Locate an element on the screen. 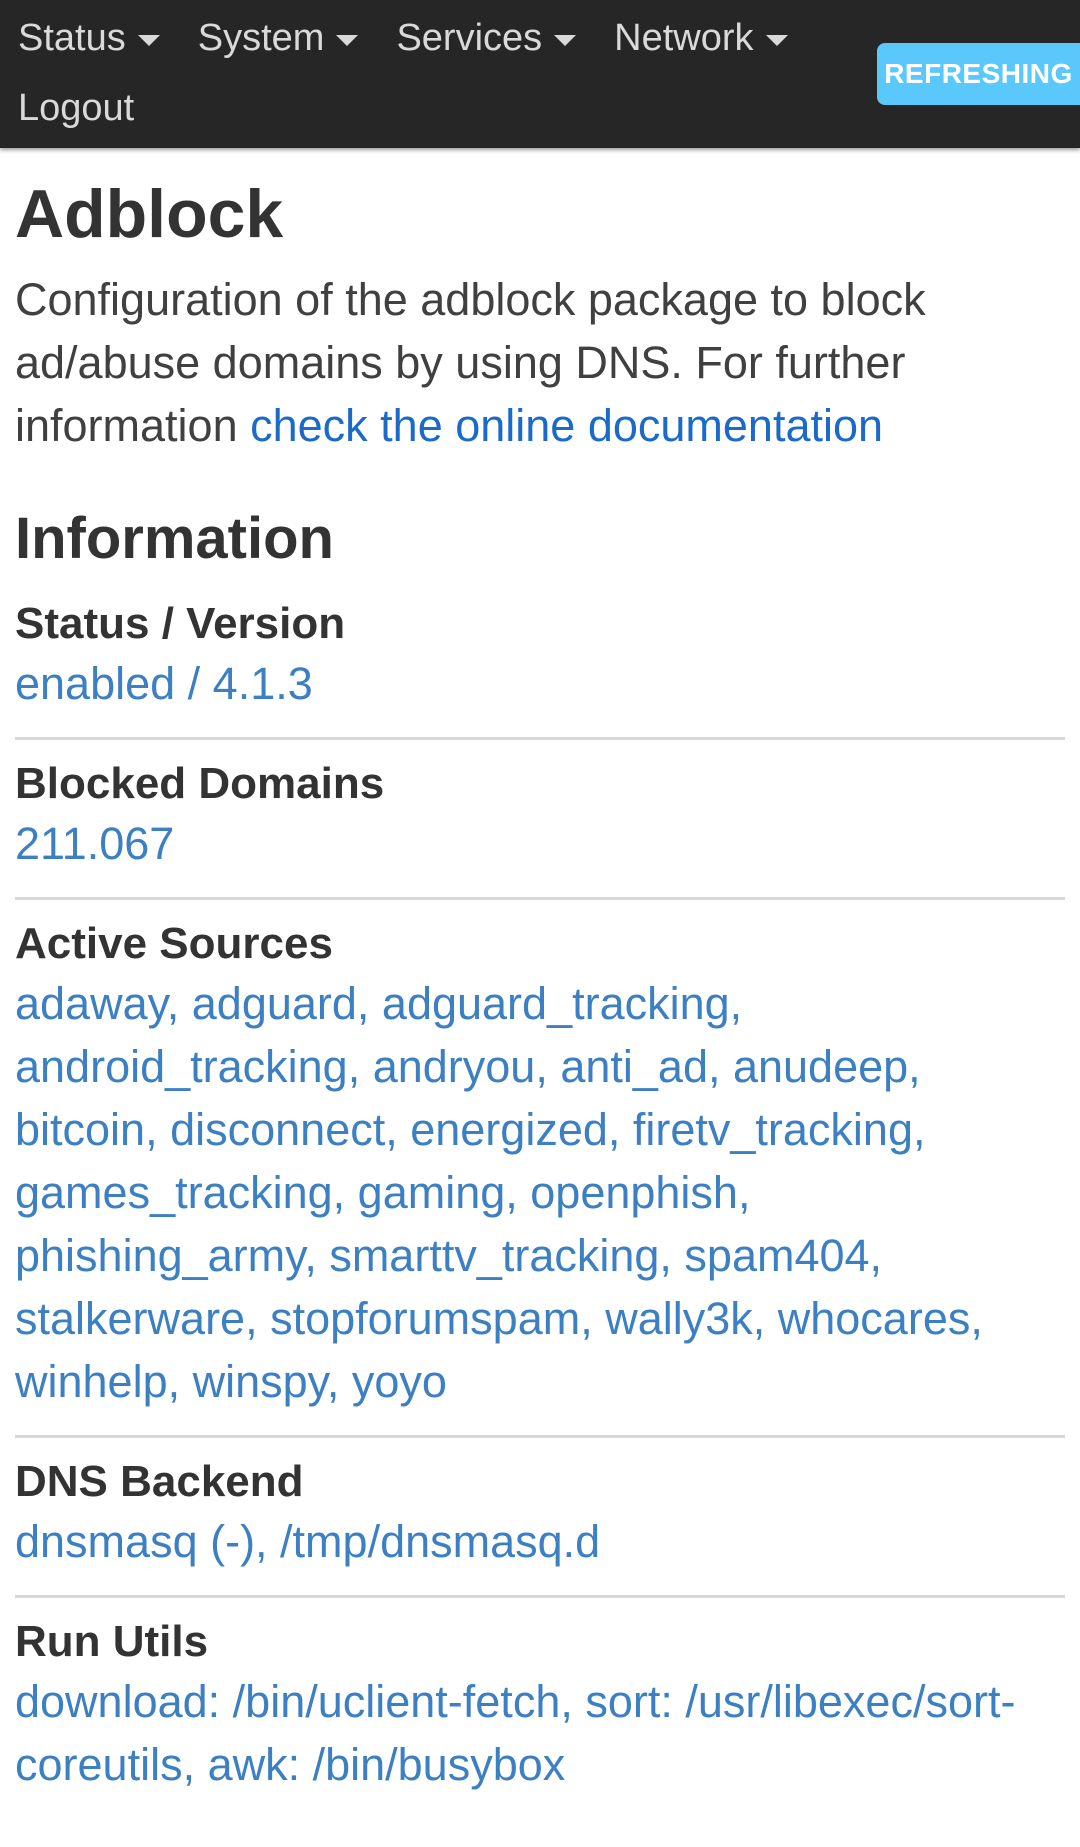 Image resolution: width=1080 pixels, height=1847 pixels. menu-services: Services is located at coordinates (486, 38).